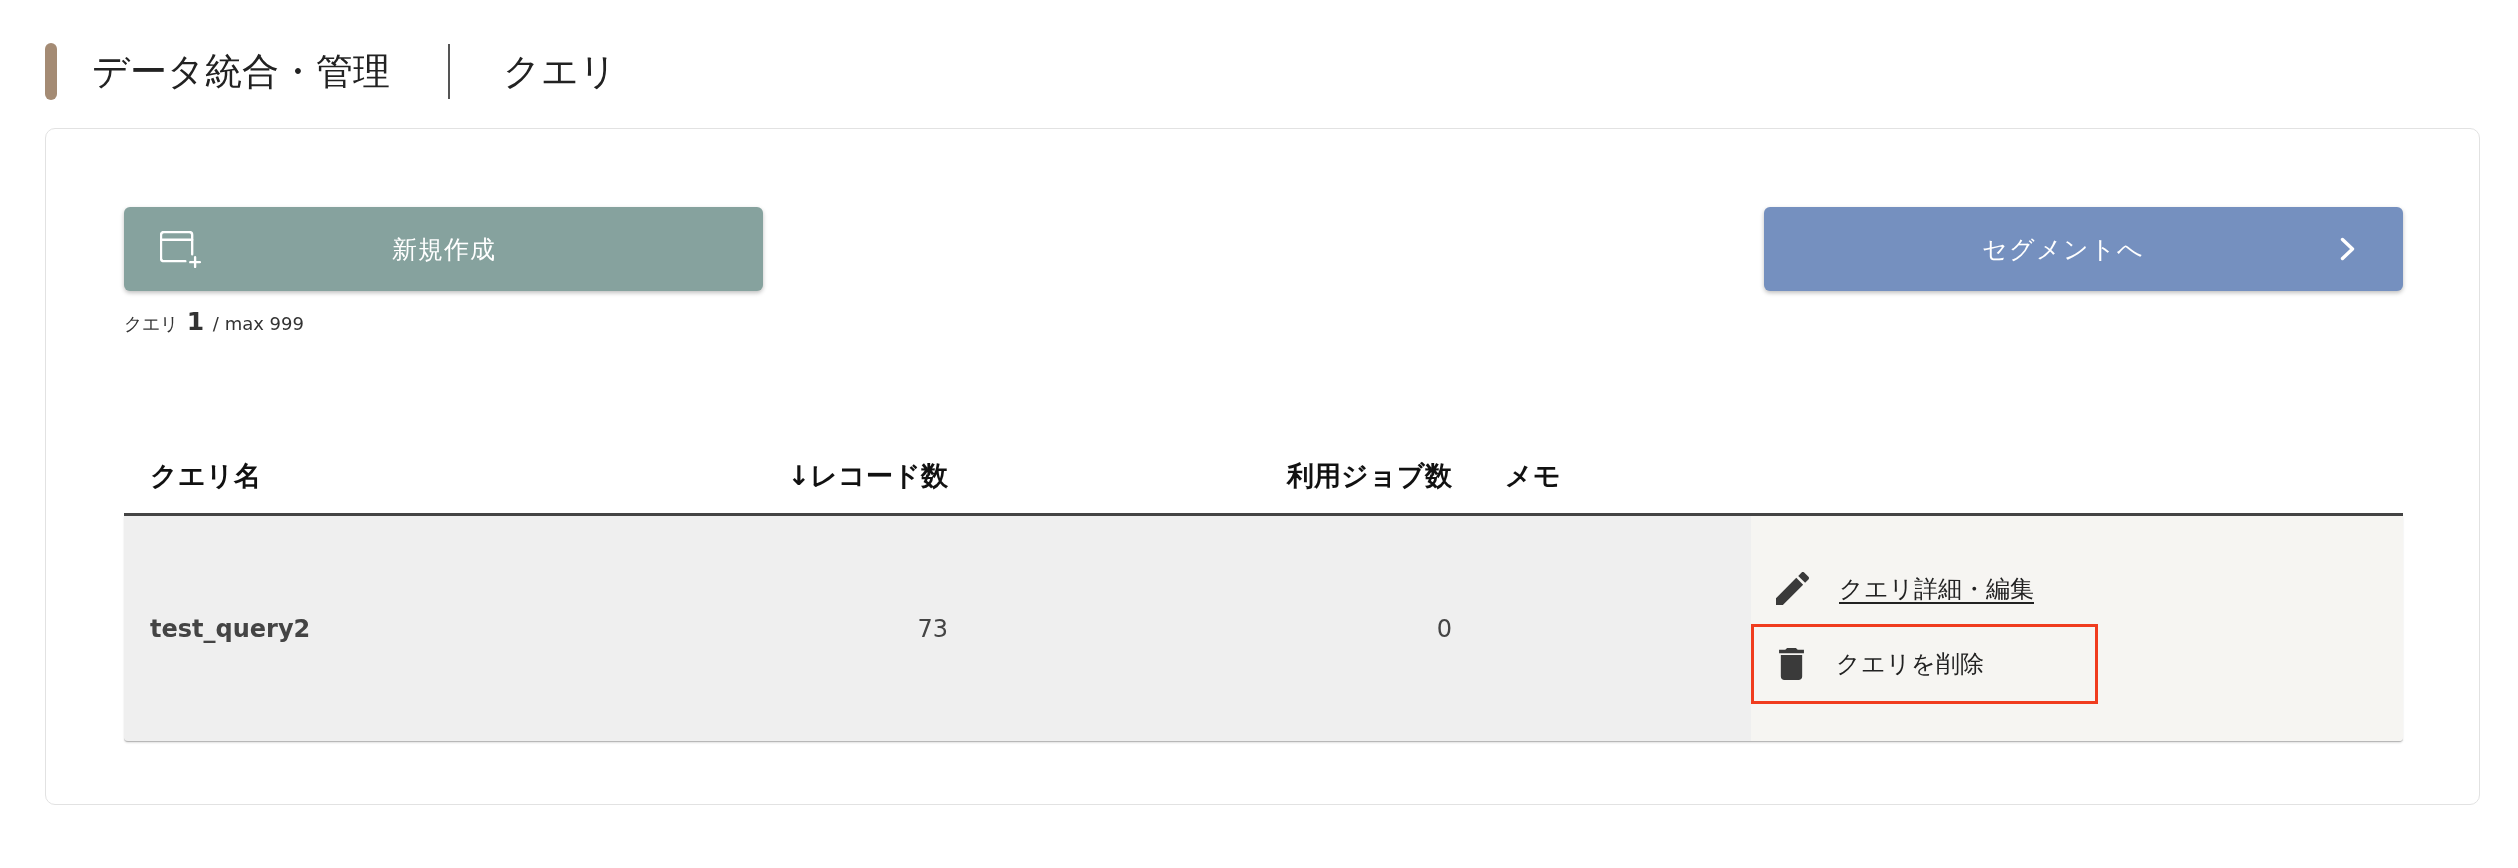 Image resolution: width=2518 pixels, height=868 pixels. What do you see at coordinates (241, 71) in the screenshot?
I see `section-title: データ統合・管理` at bounding box center [241, 71].